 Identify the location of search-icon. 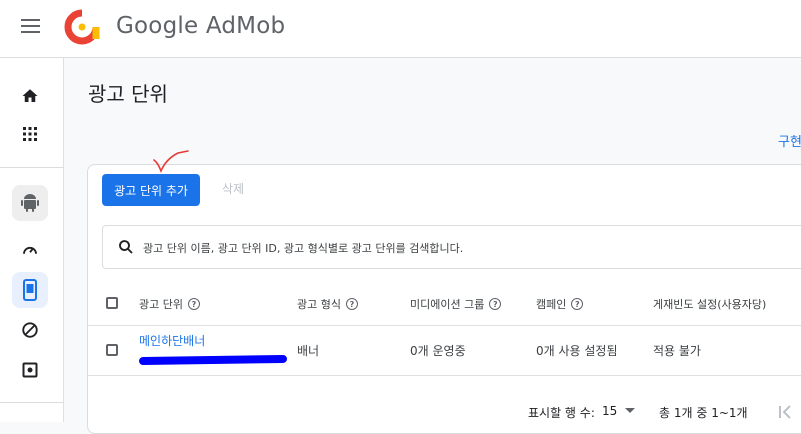
(126, 247).